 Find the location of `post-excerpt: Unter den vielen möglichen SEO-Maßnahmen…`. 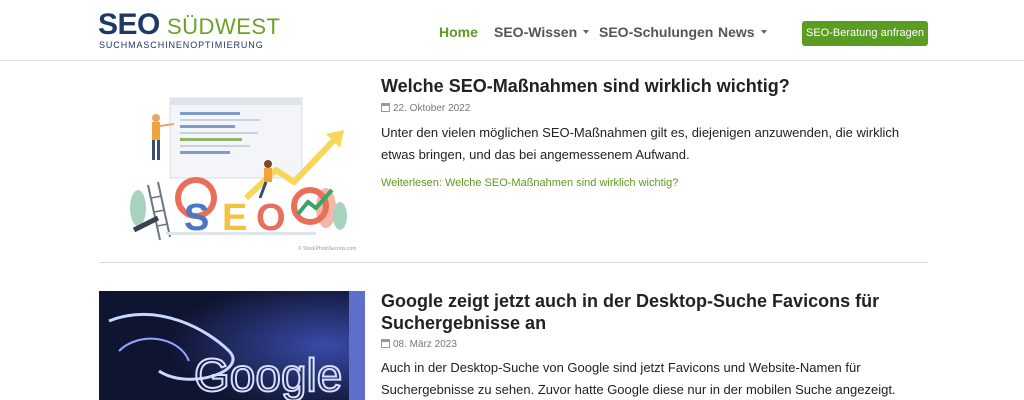

post-excerpt: Unter den vielen möglichen SEO-Maßnahmen… is located at coordinates (640, 143).